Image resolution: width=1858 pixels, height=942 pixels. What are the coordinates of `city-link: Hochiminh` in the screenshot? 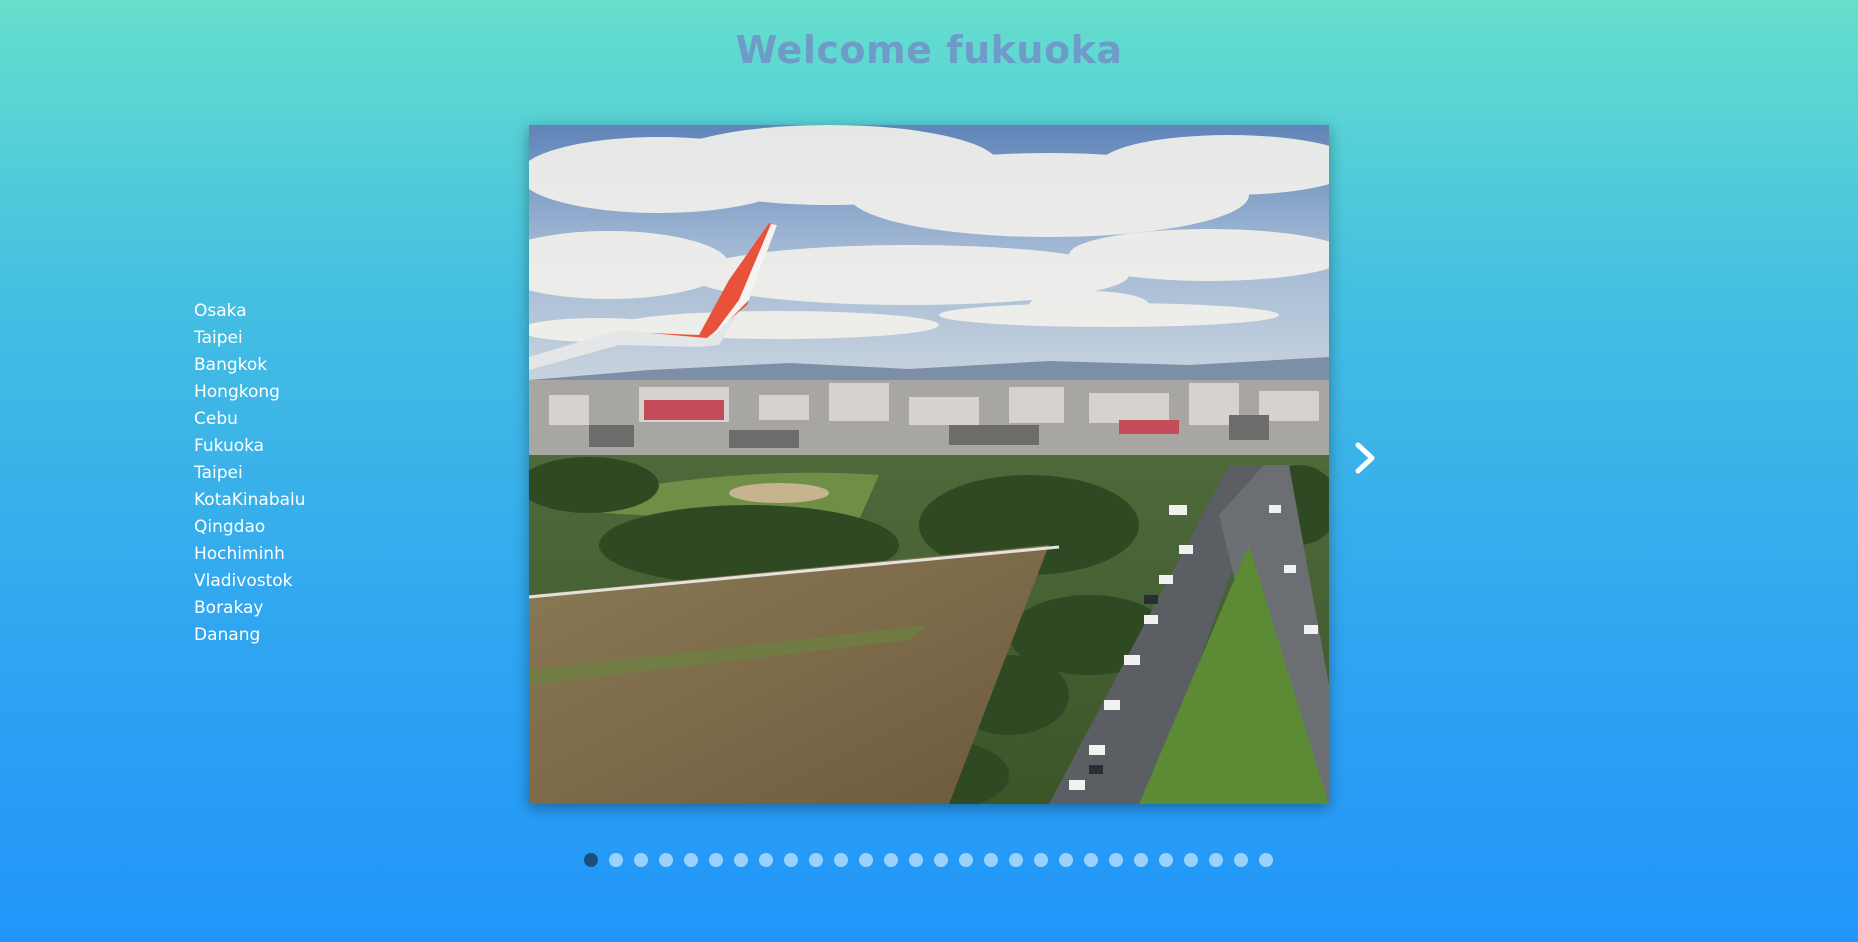 It's located at (250, 554).